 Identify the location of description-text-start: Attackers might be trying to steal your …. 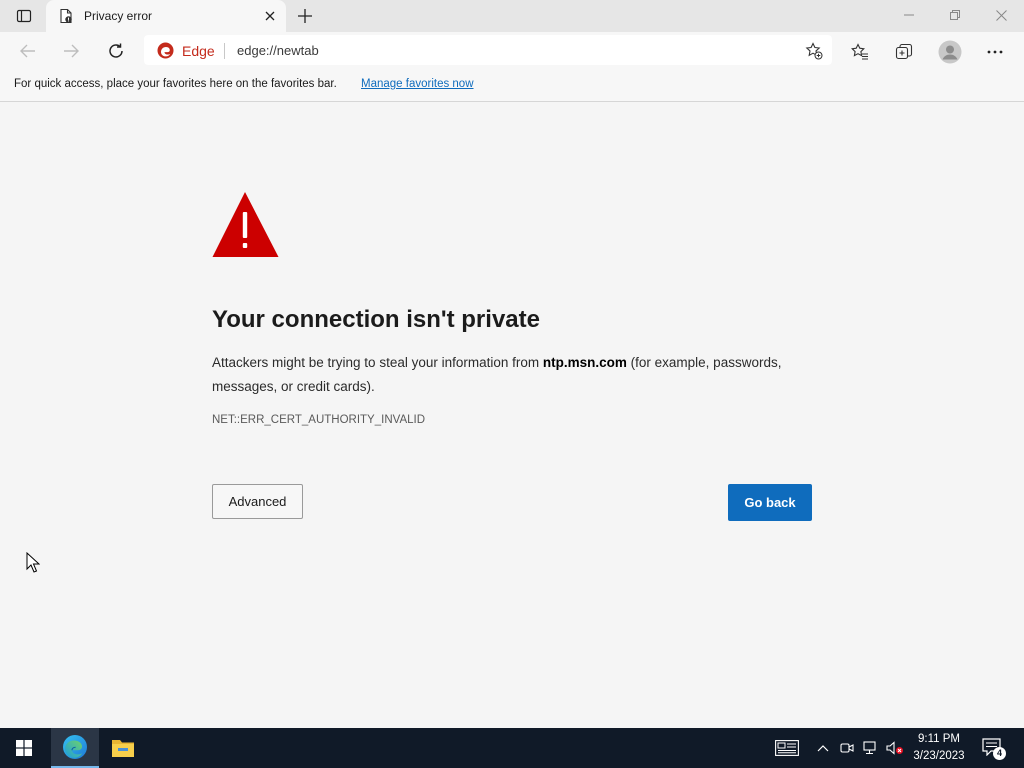
(377, 362).